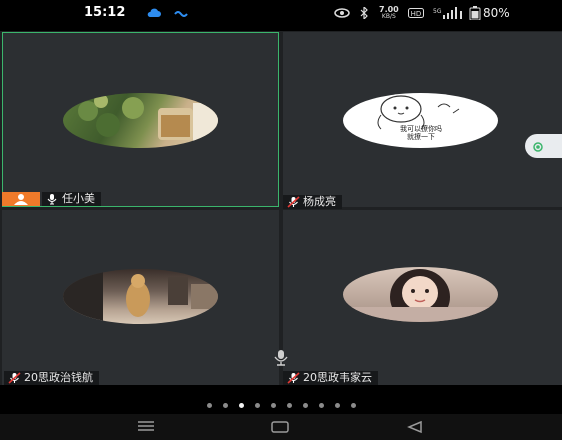 Image resolution: width=562 pixels, height=440 pixels. What do you see at coordinates (437, 11) in the screenshot?
I see `svg-text: 5G` at bounding box center [437, 11].